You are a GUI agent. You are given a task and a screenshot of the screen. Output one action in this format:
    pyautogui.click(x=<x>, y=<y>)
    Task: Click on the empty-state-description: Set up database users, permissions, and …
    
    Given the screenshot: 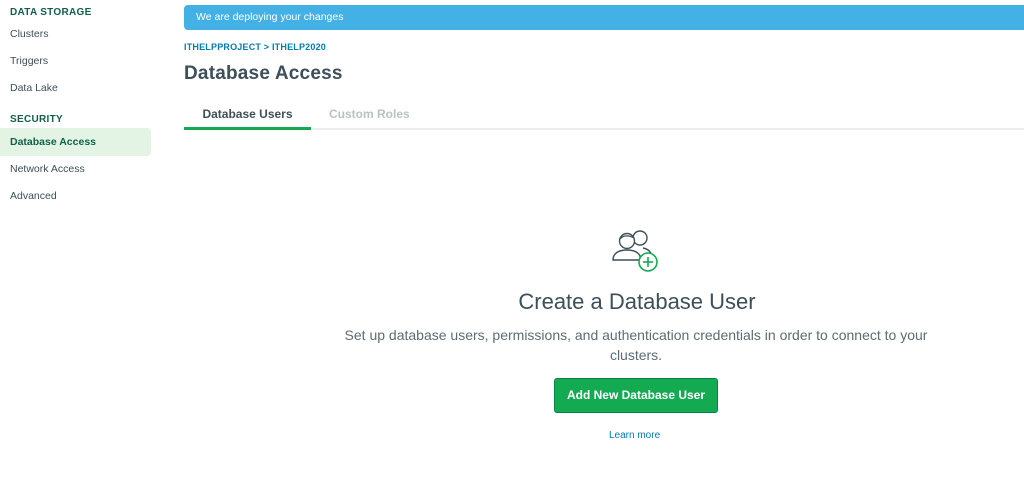 What is the action you would take?
    pyautogui.click(x=636, y=345)
    